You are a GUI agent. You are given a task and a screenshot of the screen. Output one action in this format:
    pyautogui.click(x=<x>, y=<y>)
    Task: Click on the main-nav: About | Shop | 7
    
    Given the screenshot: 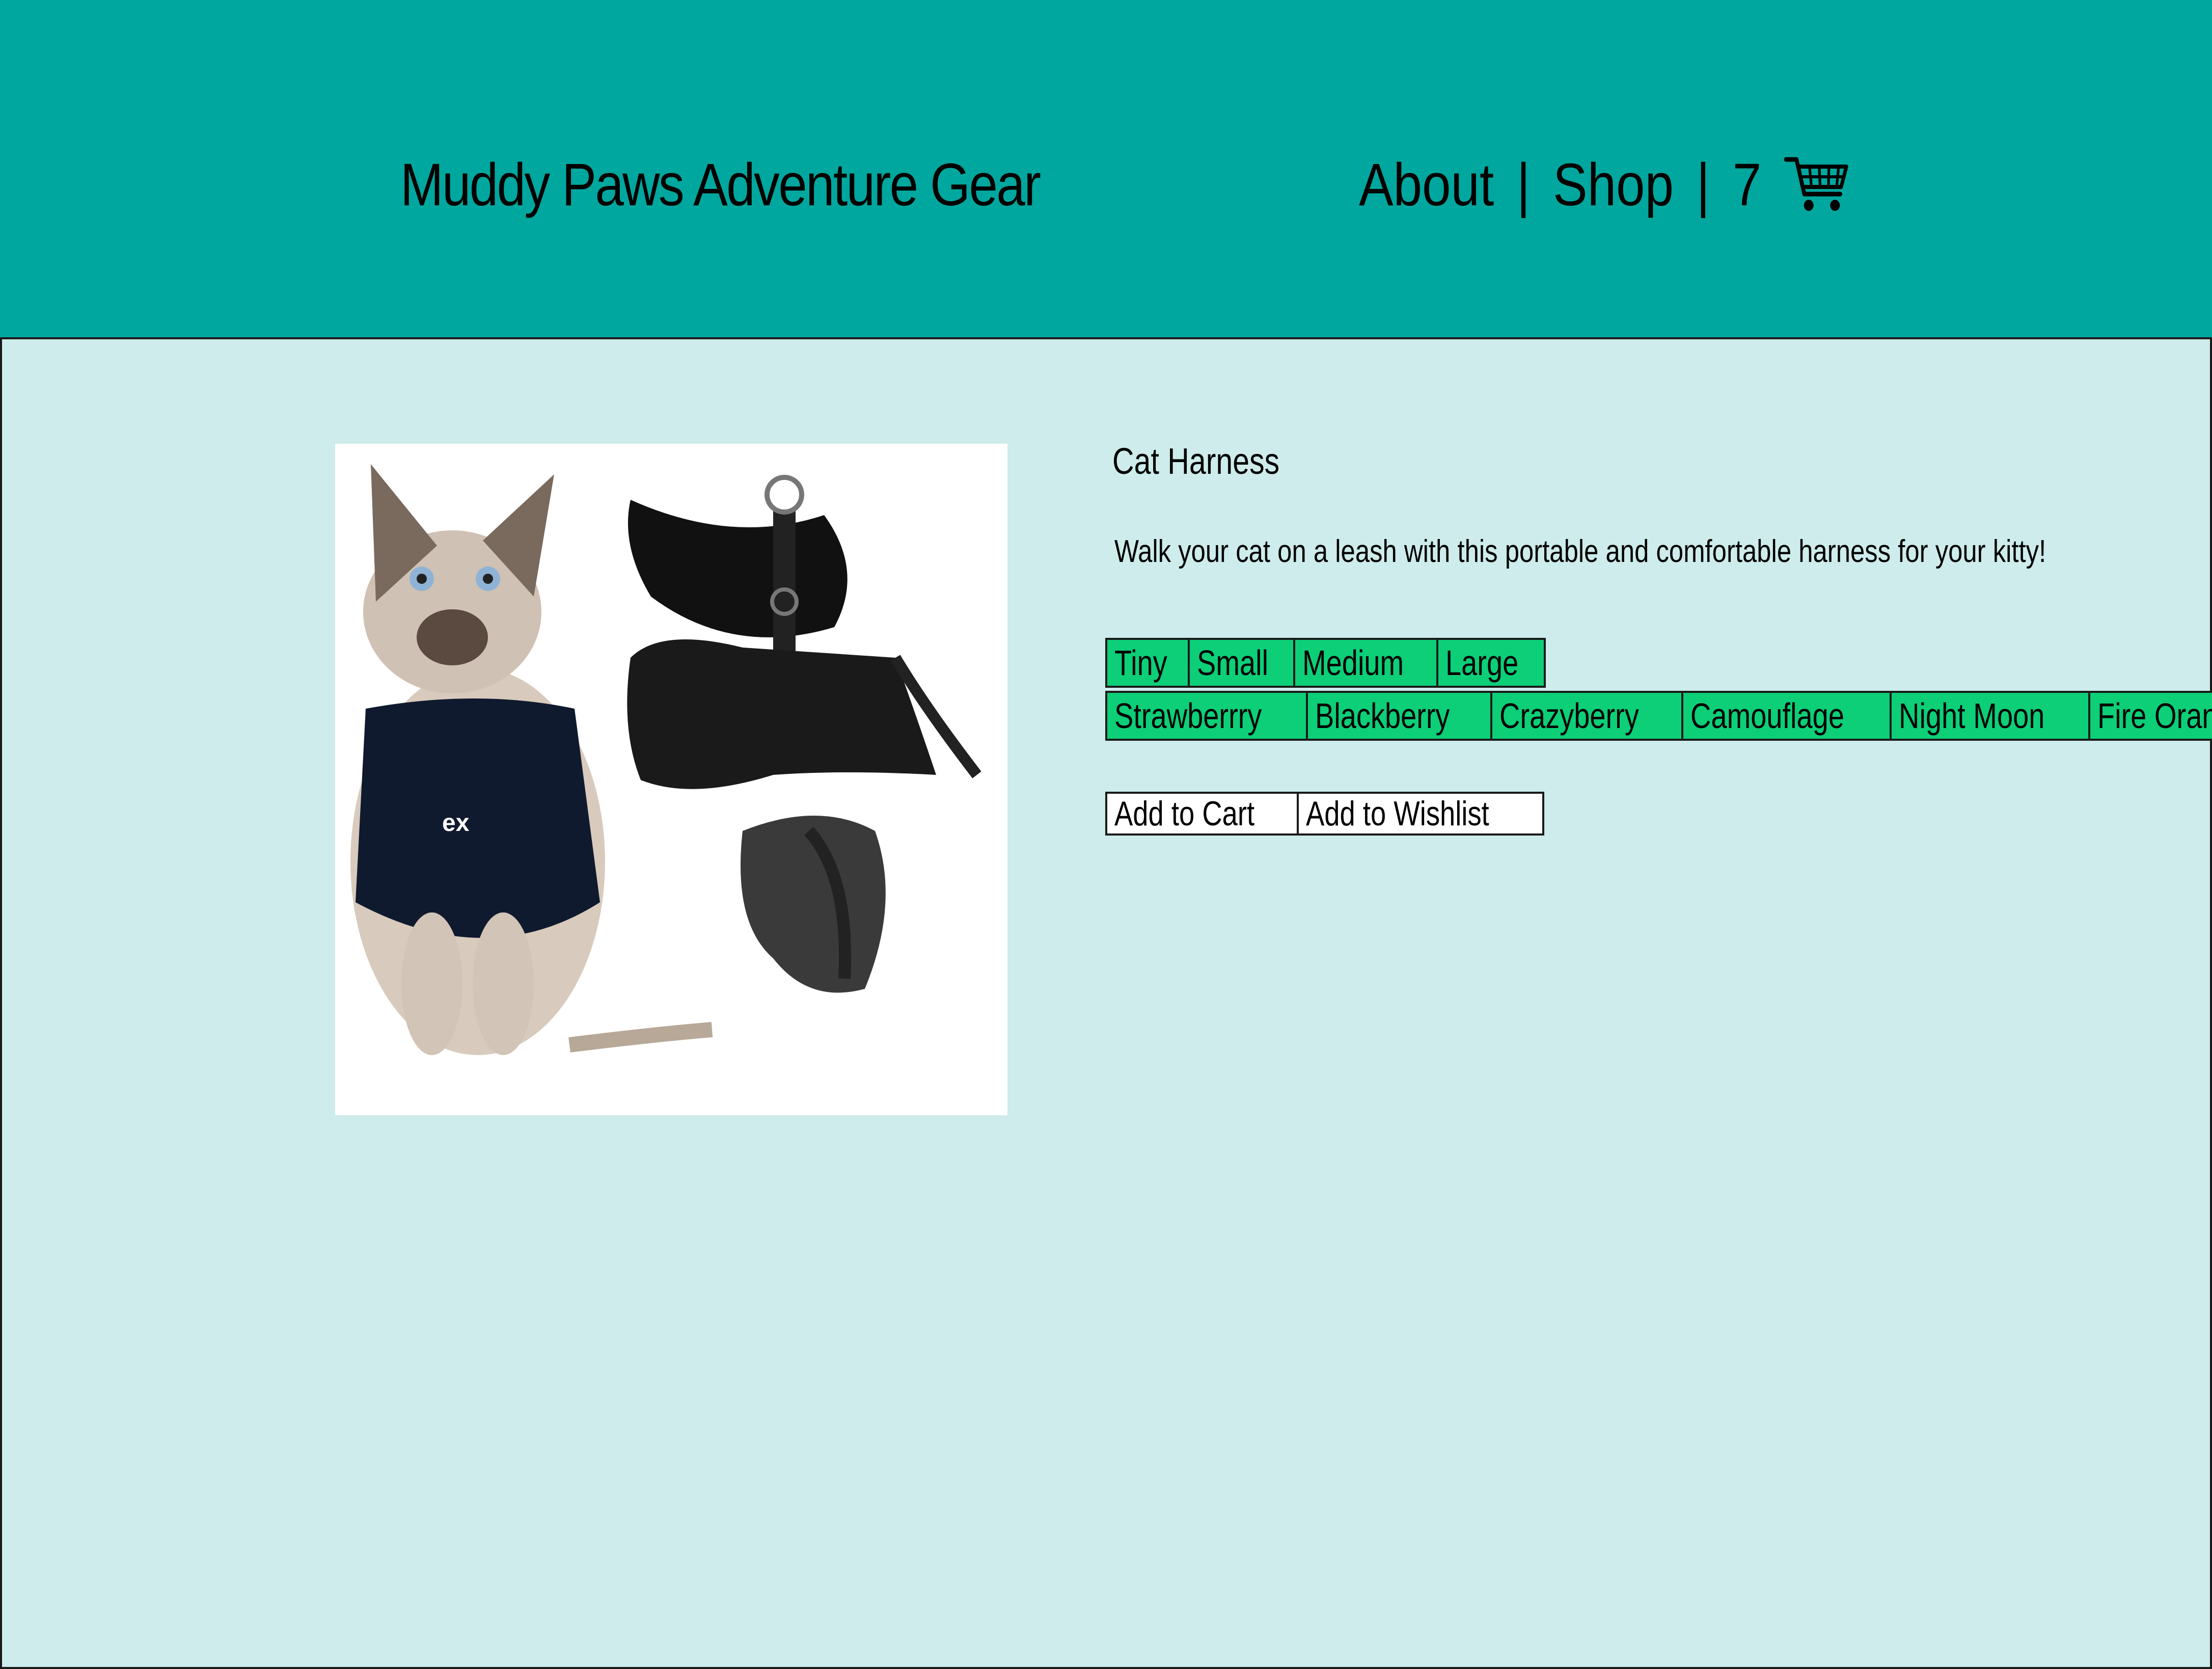 What is the action you would take?
    pyautogui.click(x=1604, y=185)
    